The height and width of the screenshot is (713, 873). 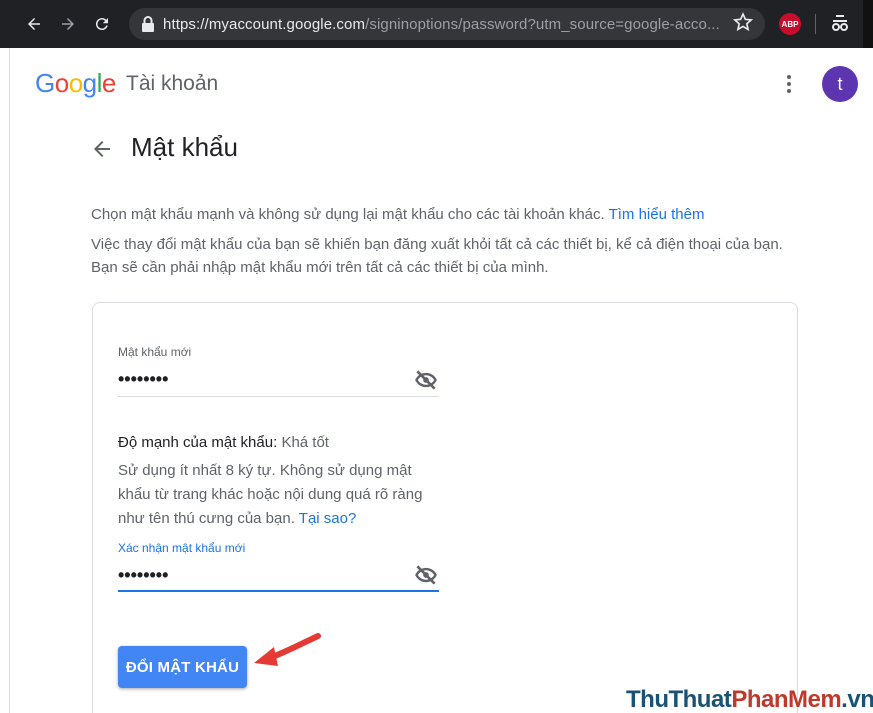 What do you see at coordinates (9, 380) in the screenshot?
I see `page-frame-border` at bounding box center [9, 380].